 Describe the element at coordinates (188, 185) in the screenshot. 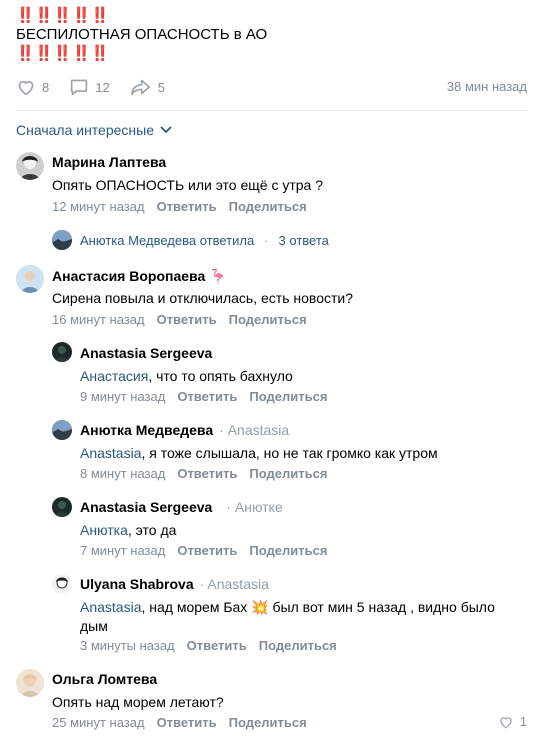

I see `comment-text: Опять ОПАСНОСТЬ или это ещё с утра ?` at that location.